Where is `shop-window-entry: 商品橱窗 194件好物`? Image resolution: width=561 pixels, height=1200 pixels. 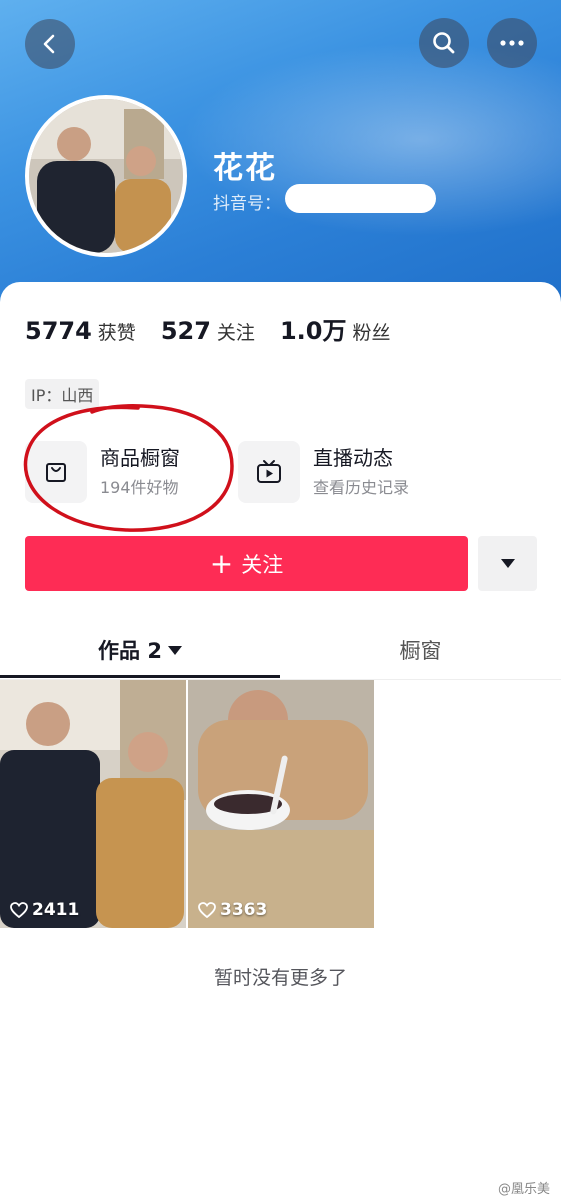 shop-window-entry: 商品橱窗 194件好物 is located at coordinates (102, 472).